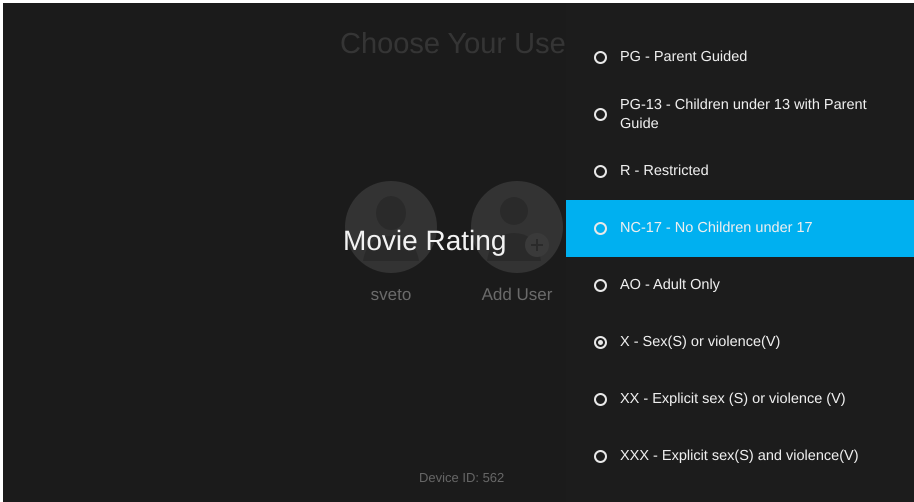  What do you see at coordinates (740, 114) in the screenshot?
I see `rating-option: PG-13 - Children under 13 with Parent Guide` at bounding box center [740, 114].